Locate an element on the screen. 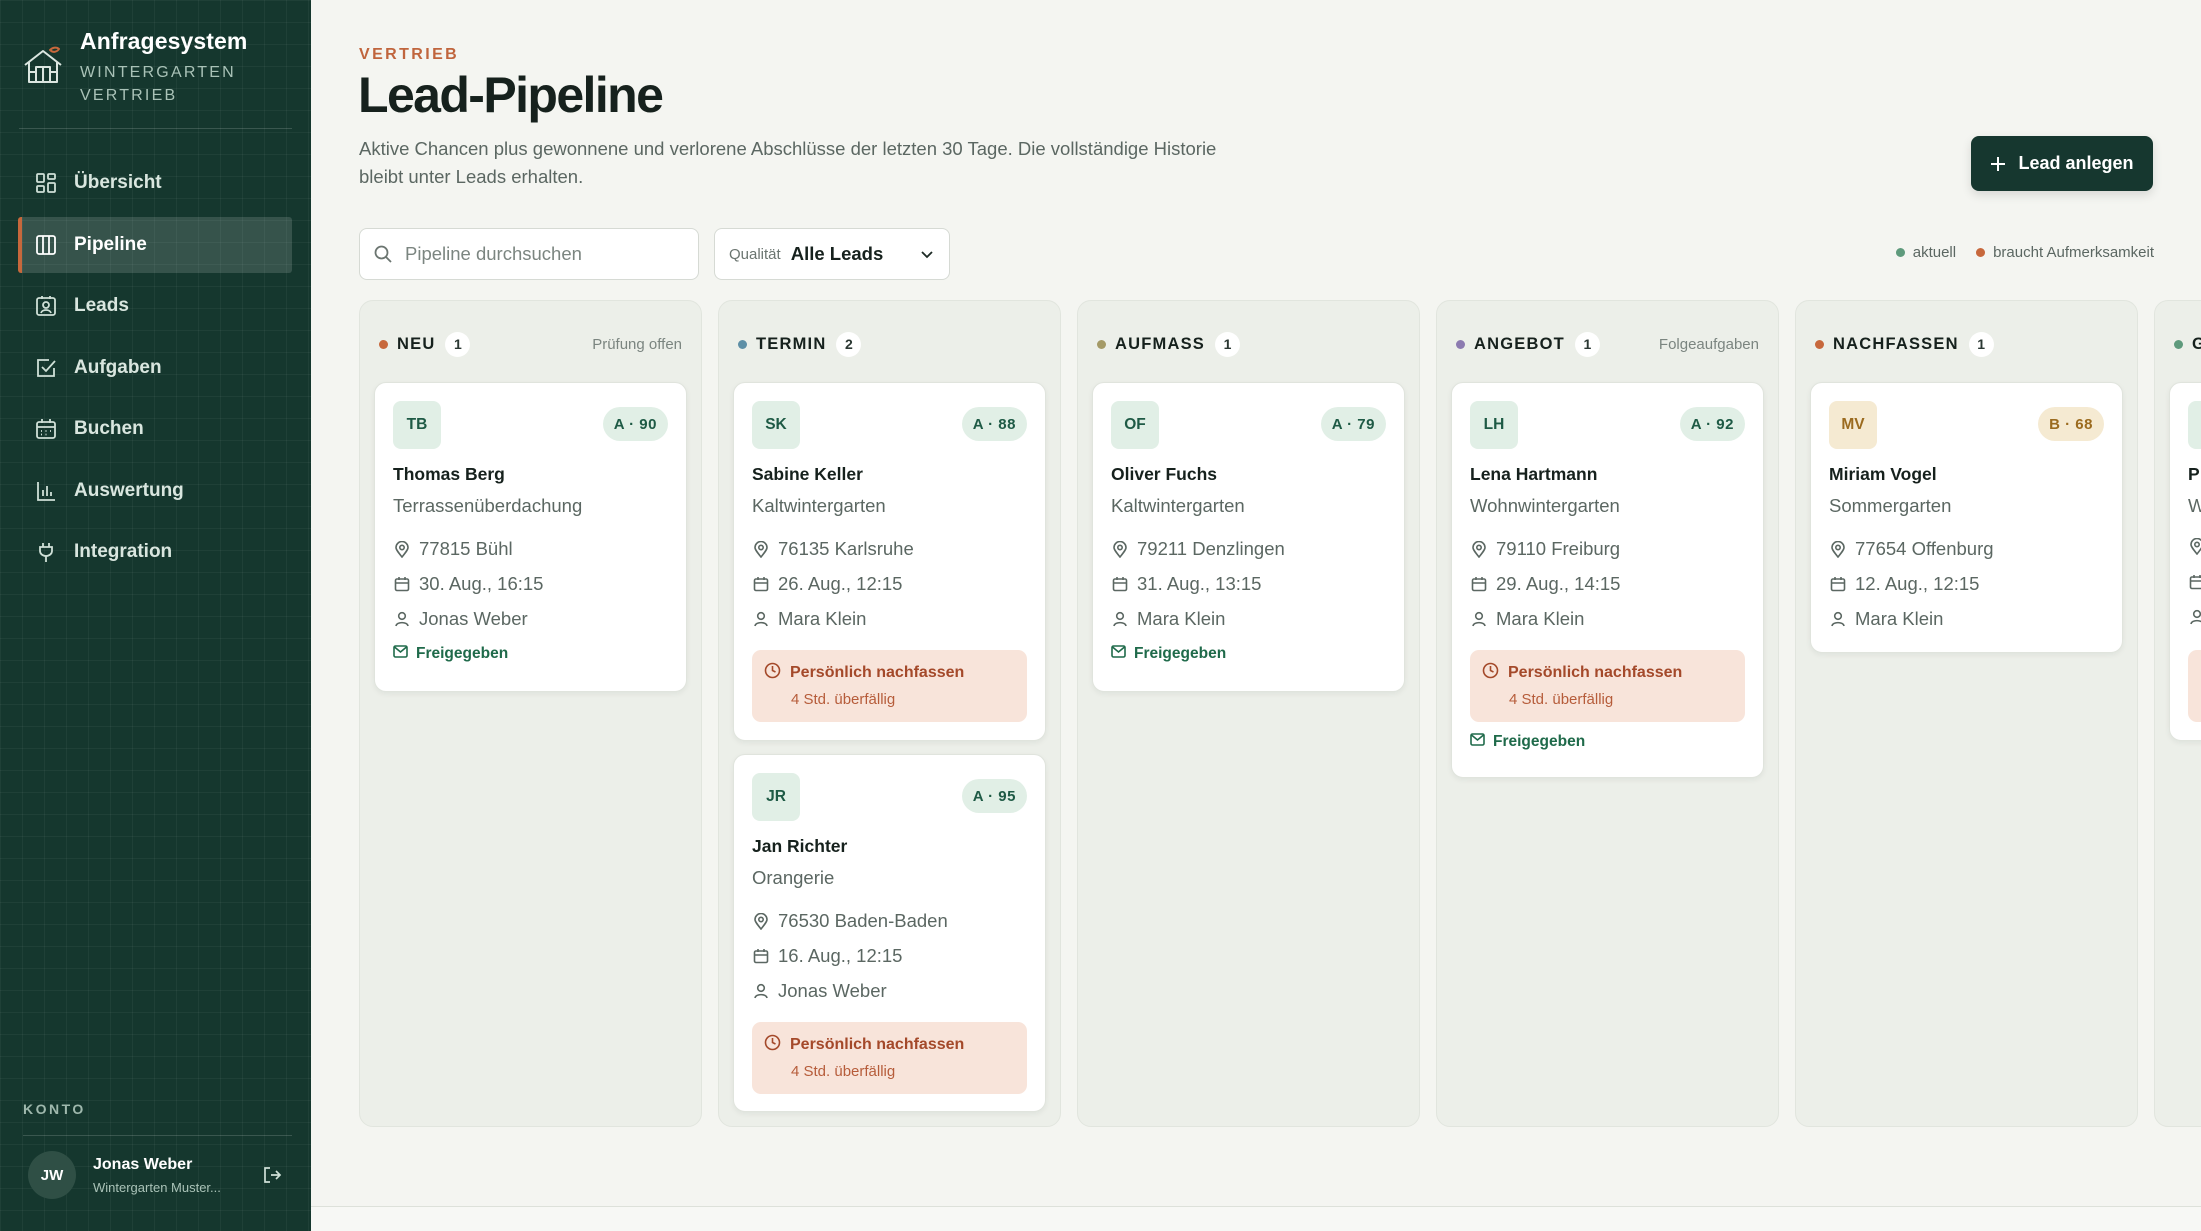 The width and height of the screenshot is (2201, 1231). nav-label: Integration is located at coordinates (123, 551).